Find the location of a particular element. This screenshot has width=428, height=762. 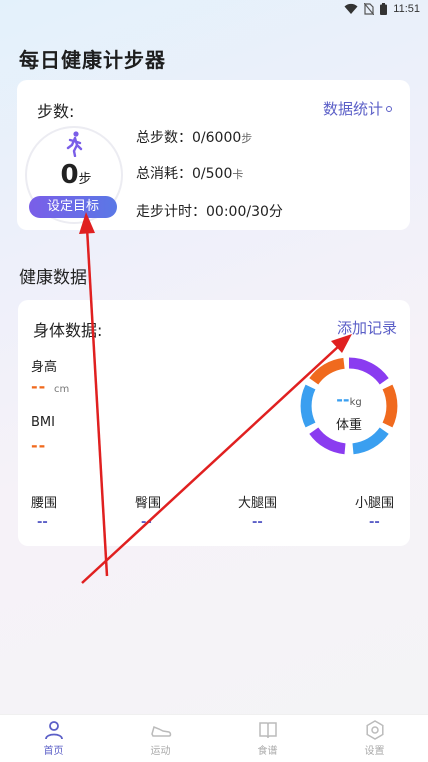

timer-line: 走步计时：00:00/30分 is located at coordinates (209, 211).